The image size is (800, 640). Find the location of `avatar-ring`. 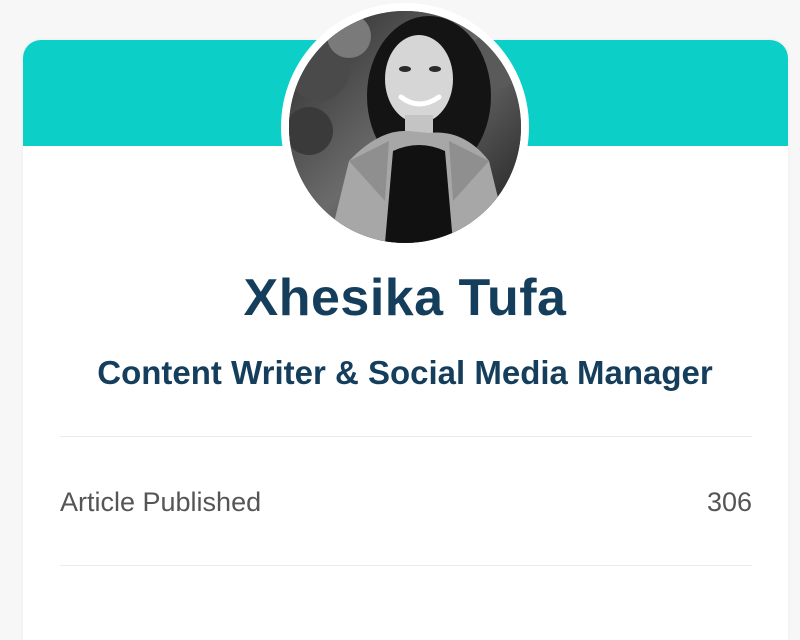

avatar-ring is located at coordinates (405, 127).